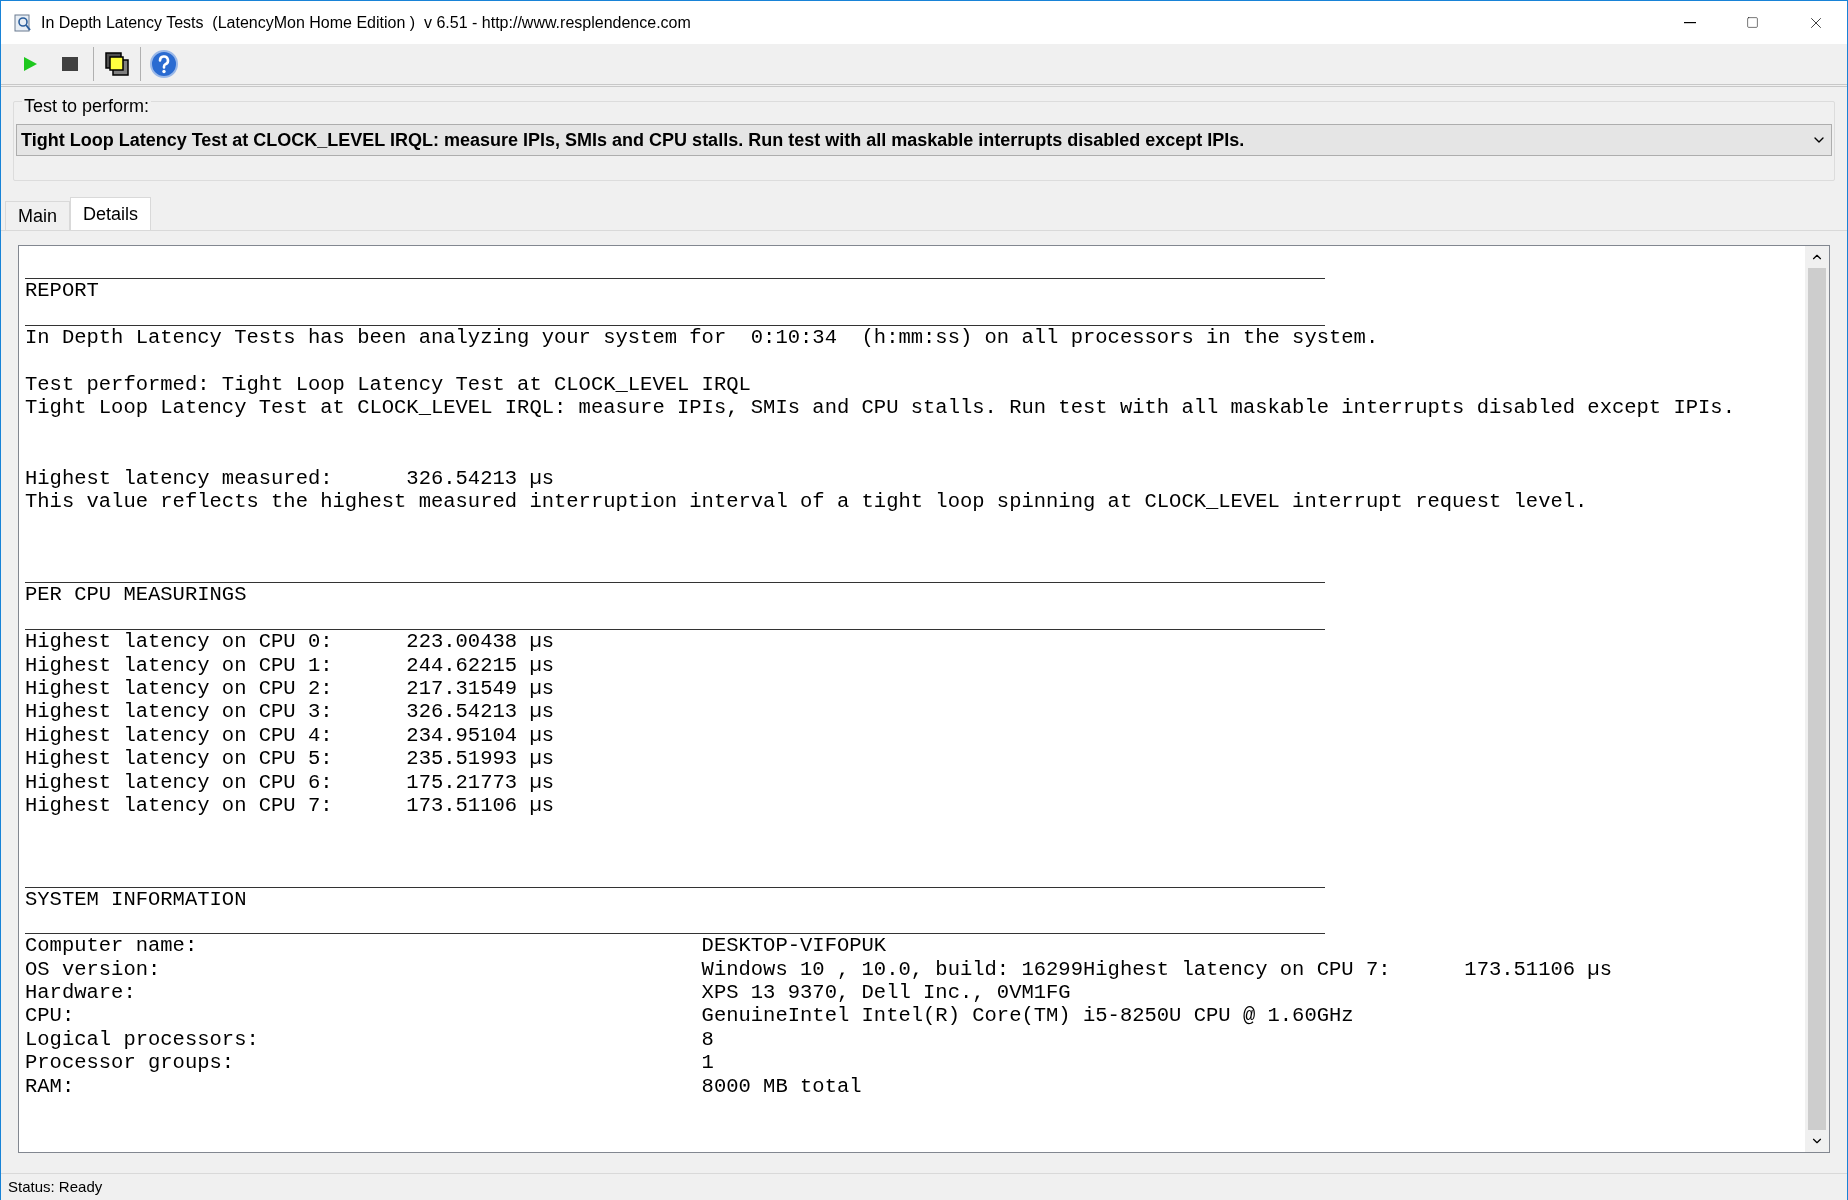  What do you see at coordinates (55, 1186) in the screenshot?
I see `status-text: Status: Ready` at bounding box center [55, 1186].